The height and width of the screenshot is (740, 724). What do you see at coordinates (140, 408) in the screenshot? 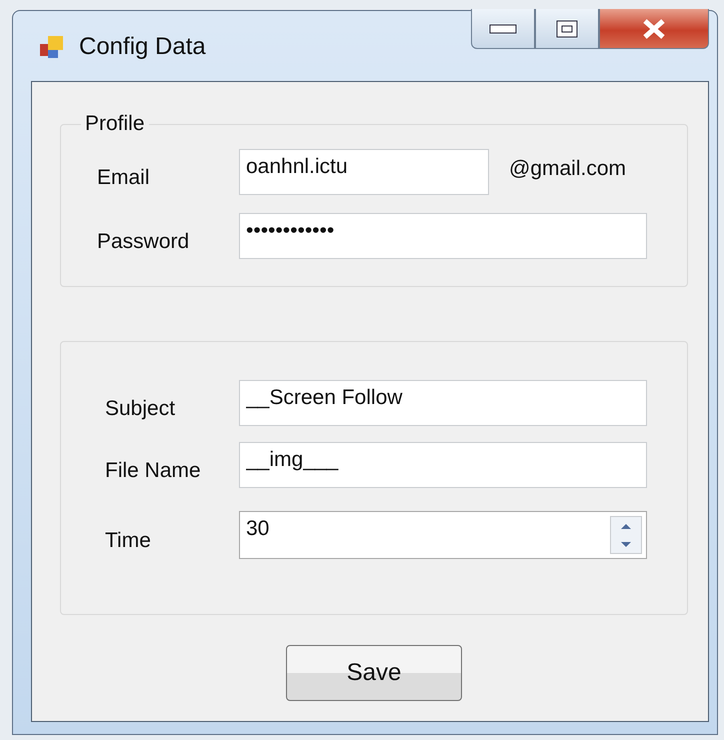
I see `field-label: Subject` at bounding box center [140, 408].